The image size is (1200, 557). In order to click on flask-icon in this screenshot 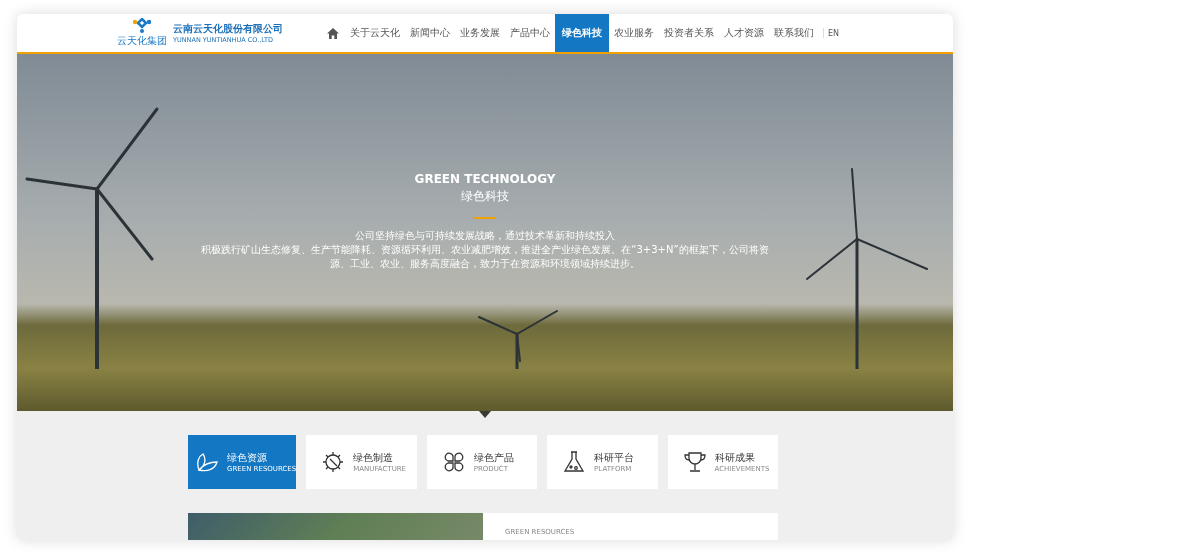, I will do `click(574, 462)`.